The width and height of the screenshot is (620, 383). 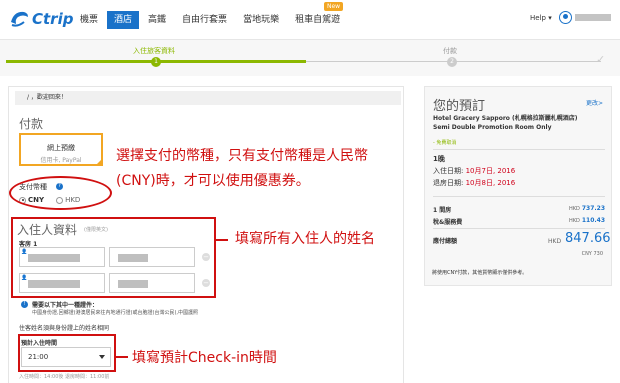 What do you see at coordinates (555, 241) in the screenshot?
I see `total-currency: HKD` at bounding box center [555, 241].